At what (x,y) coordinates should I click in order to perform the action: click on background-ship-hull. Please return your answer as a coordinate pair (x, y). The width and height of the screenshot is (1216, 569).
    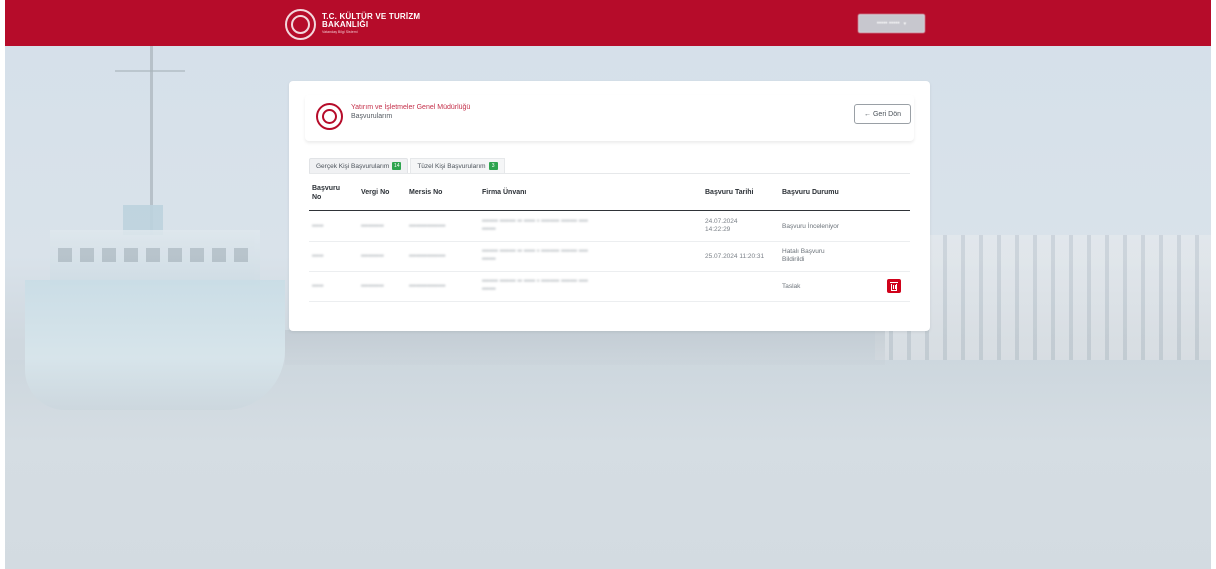
    Looking at the image, I should click on (155, 345).